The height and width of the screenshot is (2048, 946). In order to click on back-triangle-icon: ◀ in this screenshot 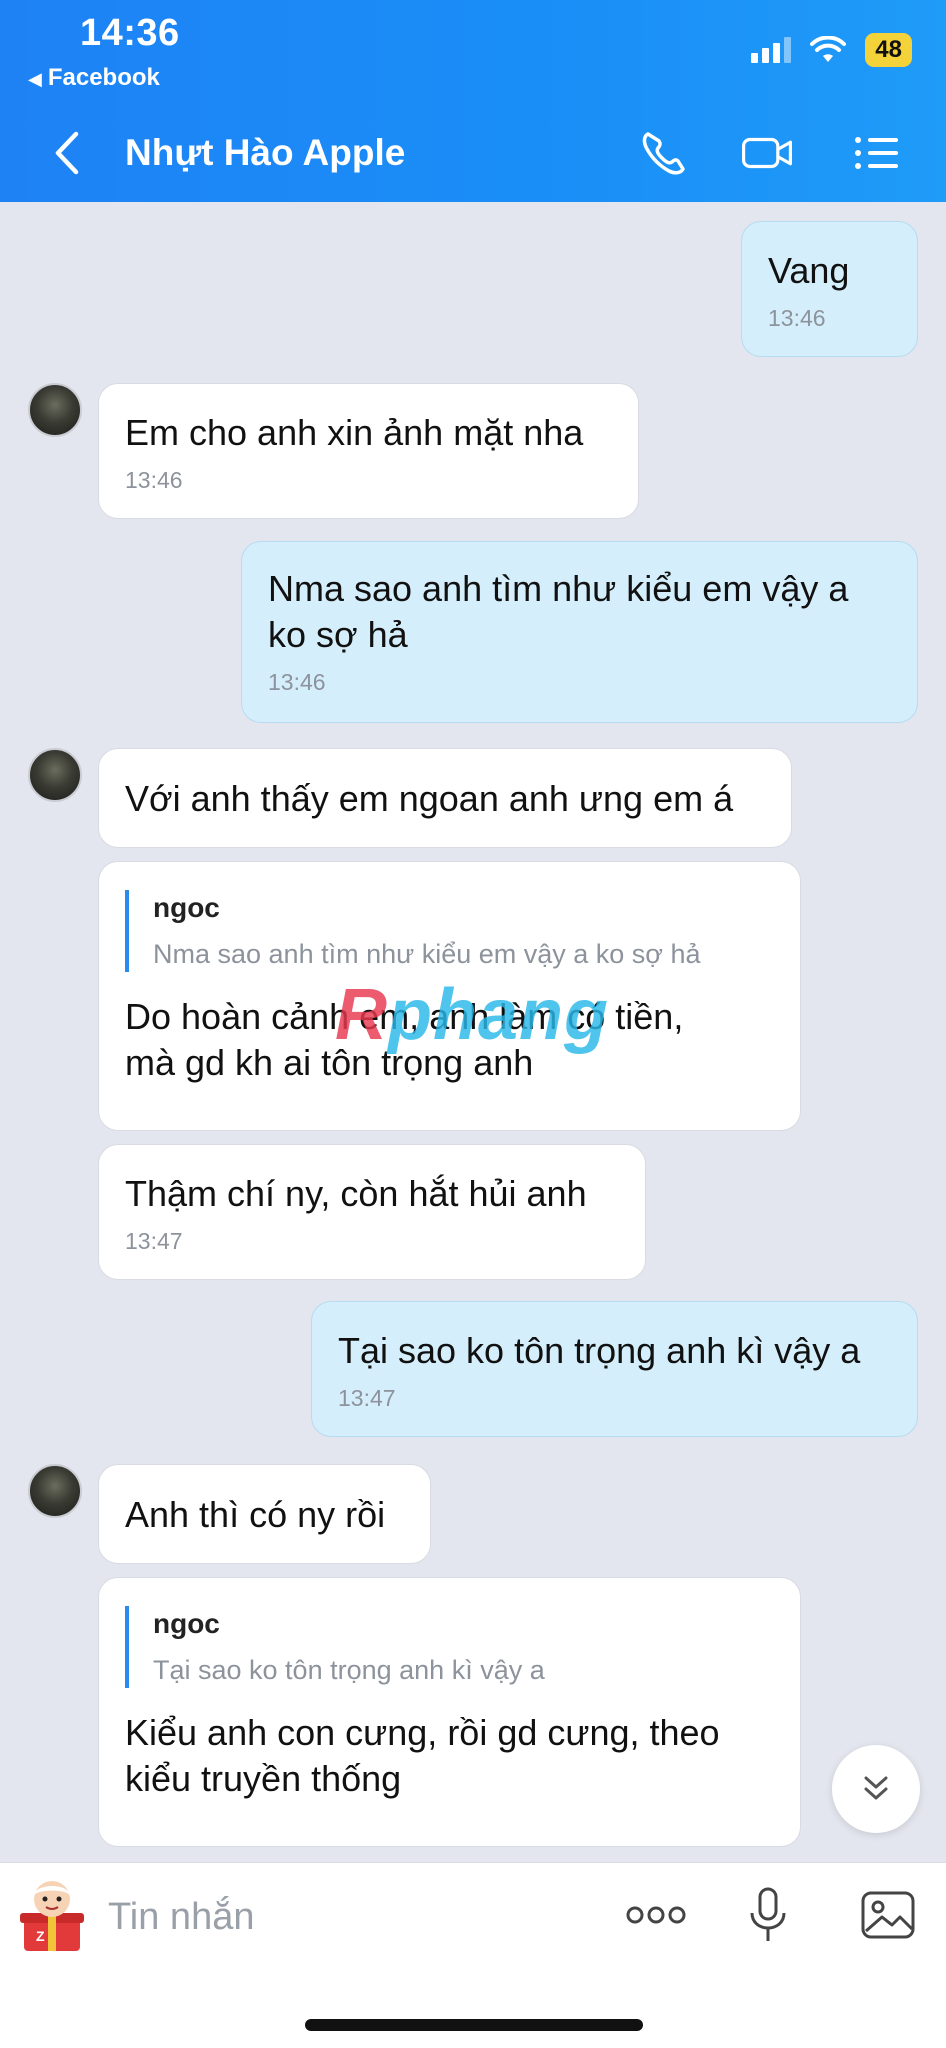, I will do `click(35, 79)`.